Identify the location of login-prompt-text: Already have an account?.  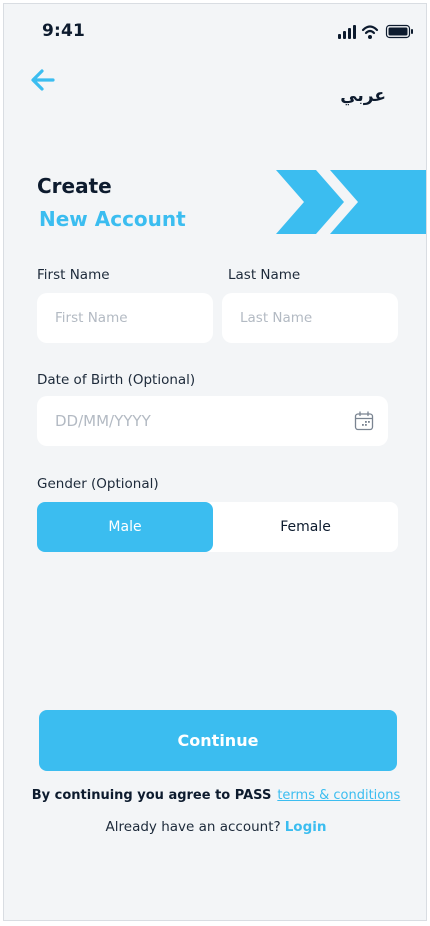
(193, 827).